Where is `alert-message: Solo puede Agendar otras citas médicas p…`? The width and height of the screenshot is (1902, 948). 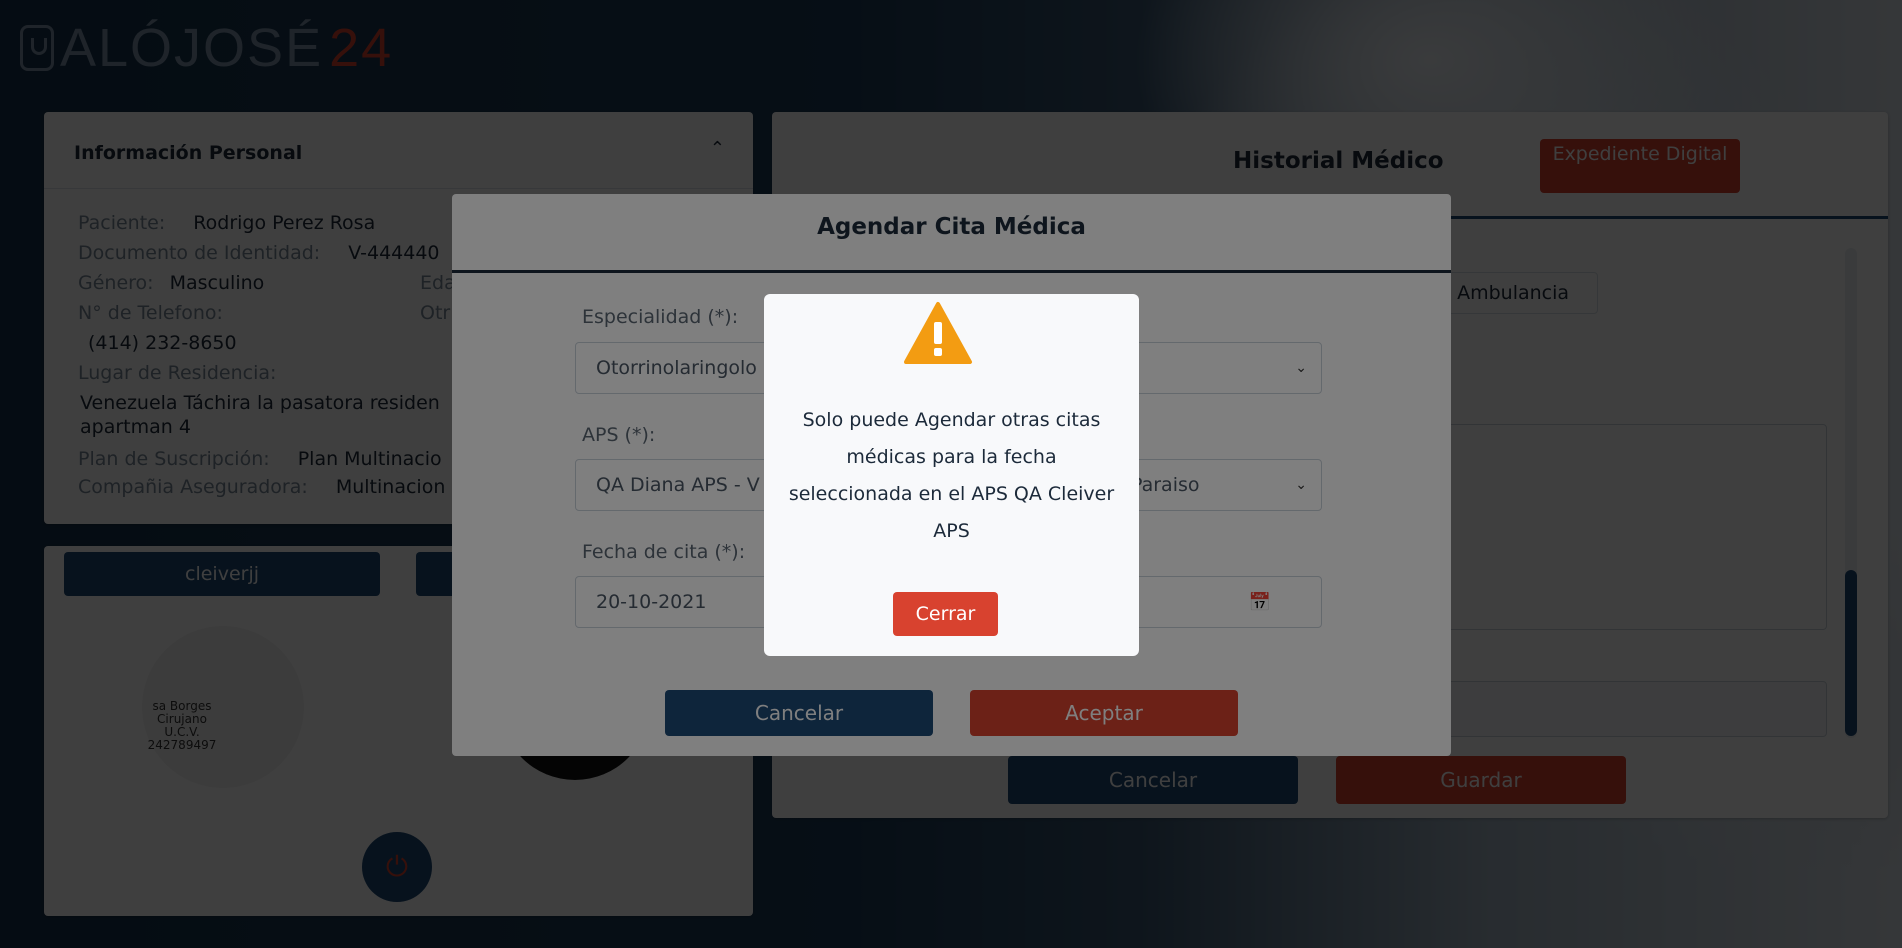
alert-message: Solo puede Agendar otras citas médicas p… is located at coordinates (951, 475).